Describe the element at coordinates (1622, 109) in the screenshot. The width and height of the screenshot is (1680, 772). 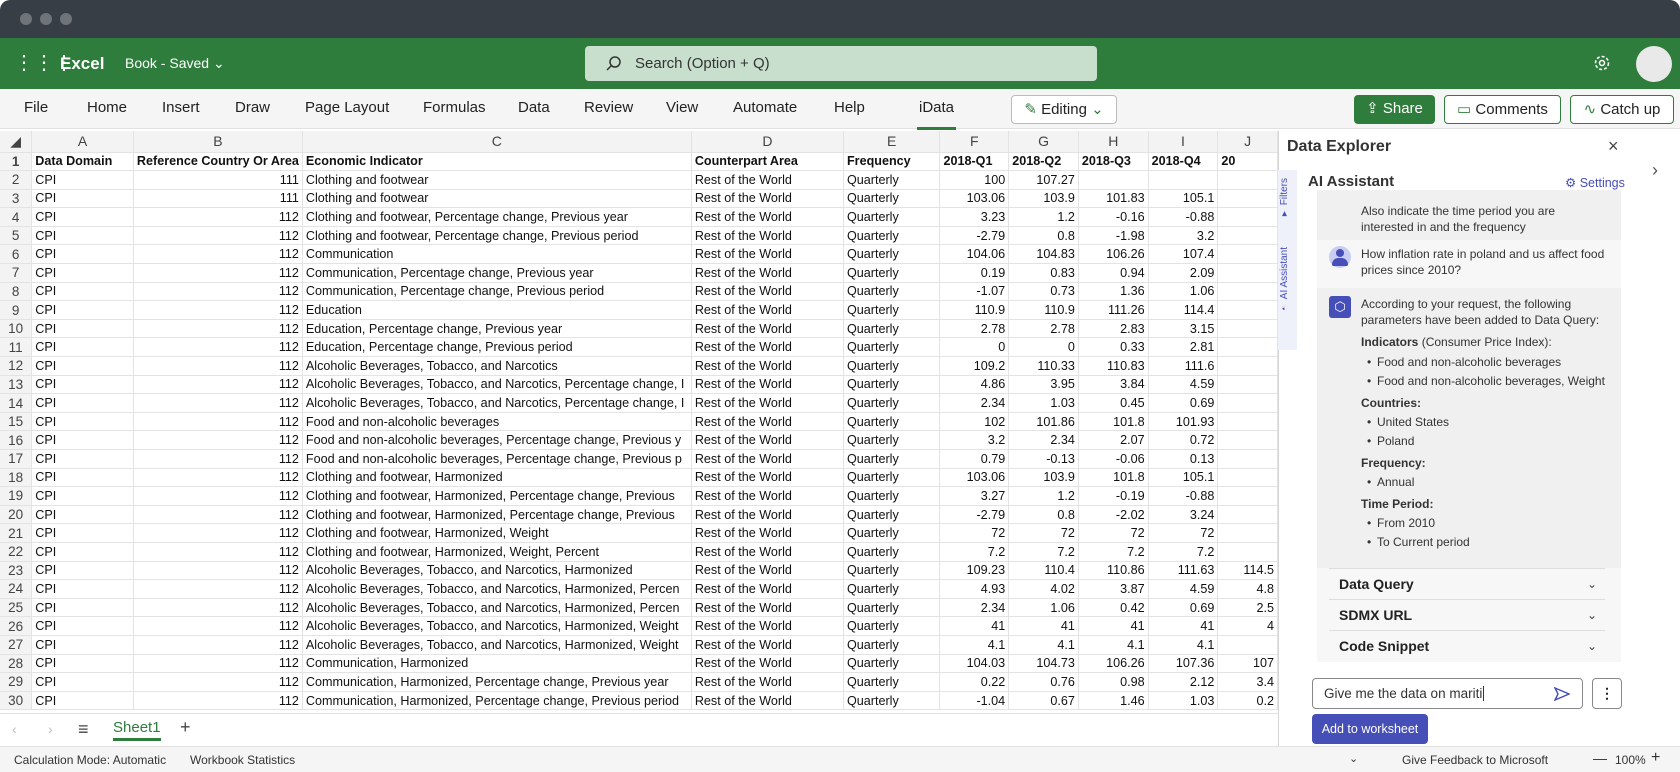
I see `catch-up-button: ∿ Catch up` at that location.